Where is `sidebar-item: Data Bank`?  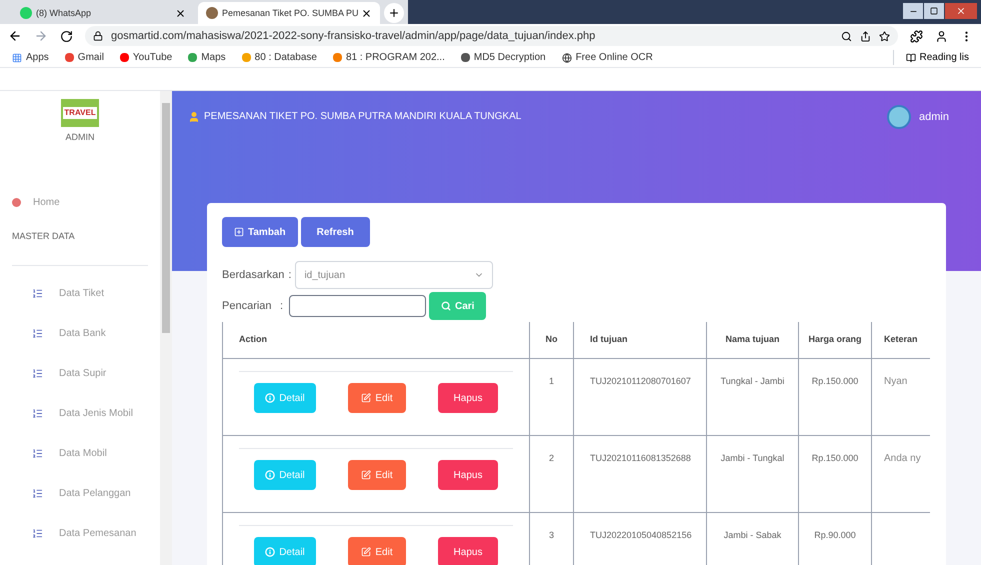 sidebar-item: Data Bank is located at coordinates (82, 333).